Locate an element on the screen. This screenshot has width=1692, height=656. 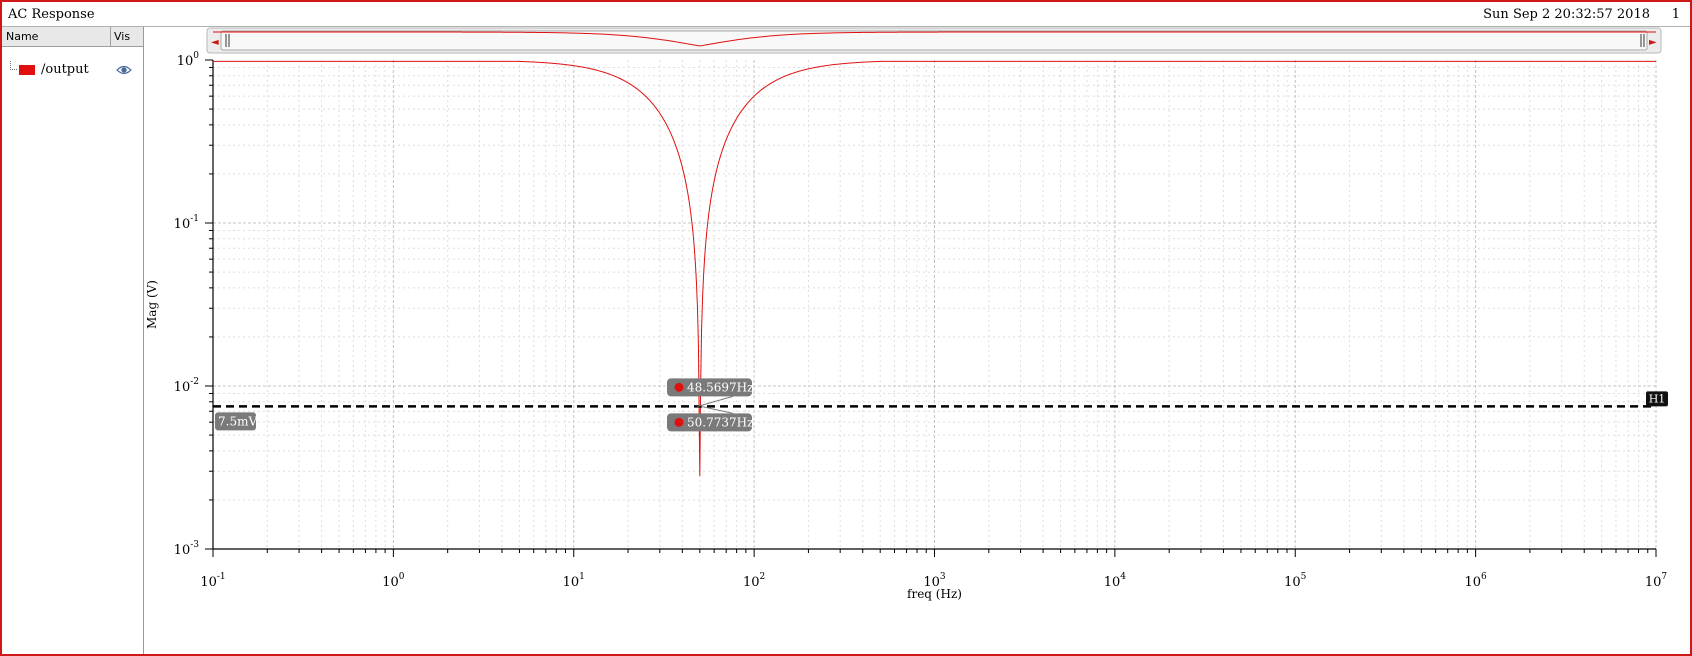
page-number: 1 is located at coordinates (1675, 14).